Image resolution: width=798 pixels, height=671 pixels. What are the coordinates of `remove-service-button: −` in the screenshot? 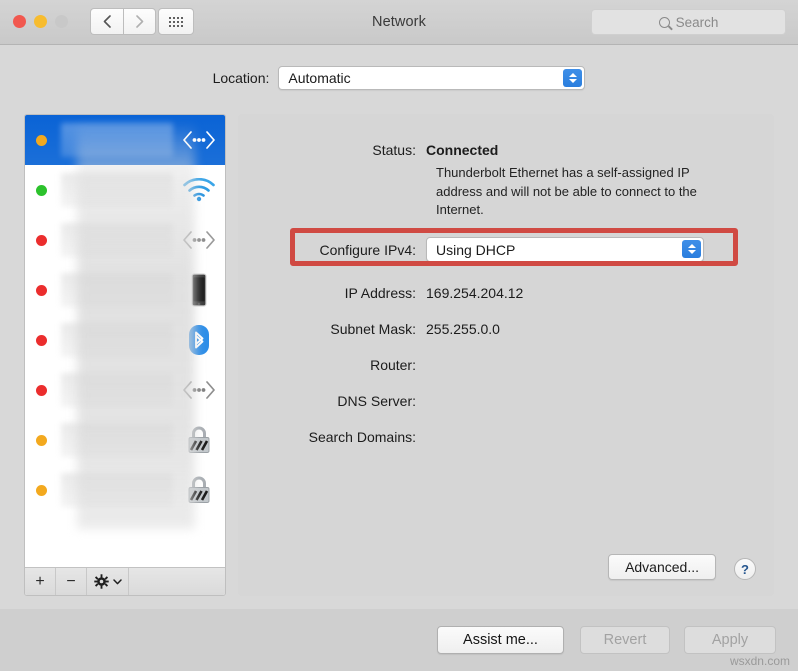 It's located at (71, 581).